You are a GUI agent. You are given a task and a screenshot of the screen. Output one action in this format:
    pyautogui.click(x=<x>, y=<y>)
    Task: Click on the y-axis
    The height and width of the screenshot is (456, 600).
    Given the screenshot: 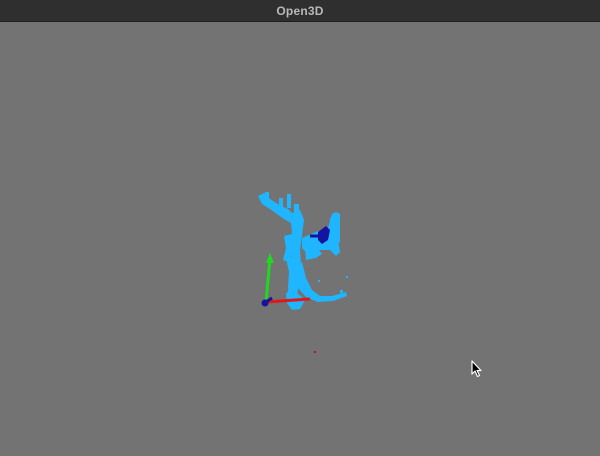 What is the action you would take?
    pyautogui.click(x=268, y=280)
    